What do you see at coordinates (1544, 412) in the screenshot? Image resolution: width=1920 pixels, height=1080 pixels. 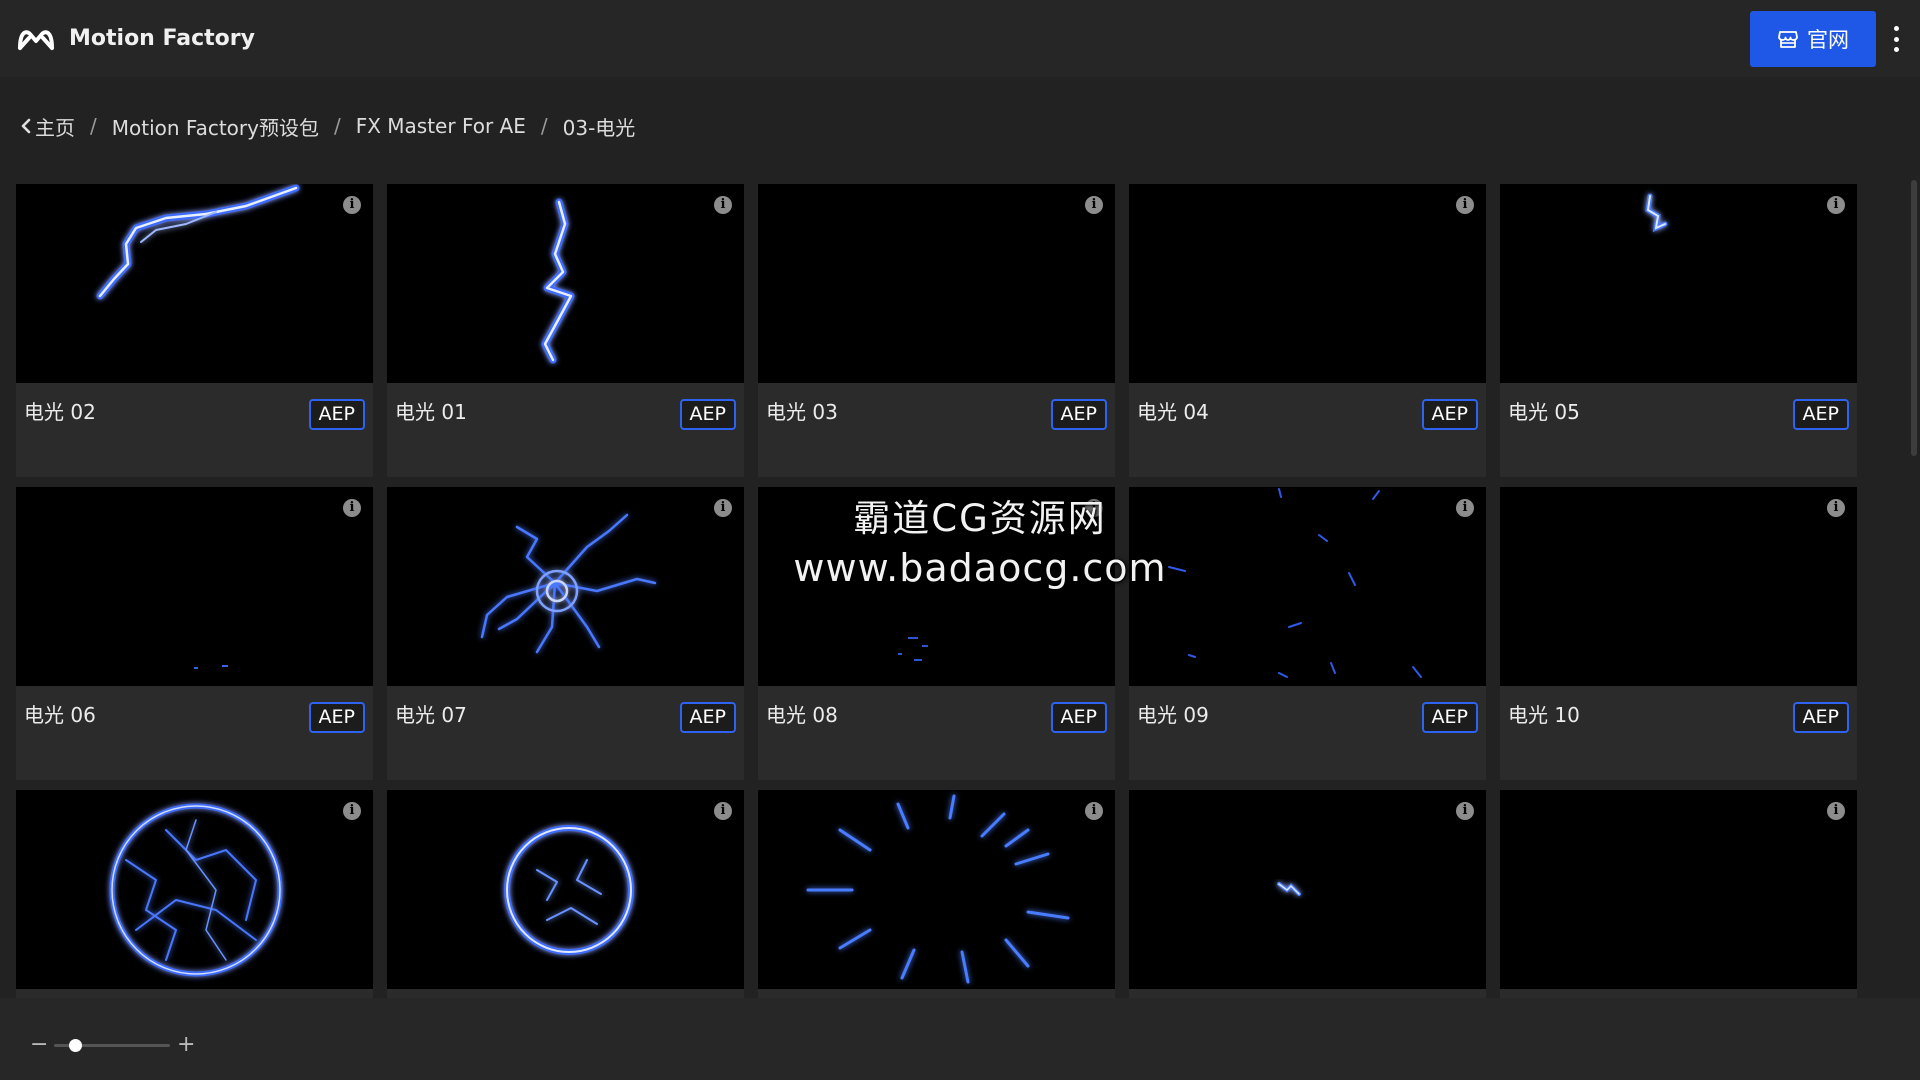 I see `preset-title: 电光 05` at bounding box center [1544, 412].